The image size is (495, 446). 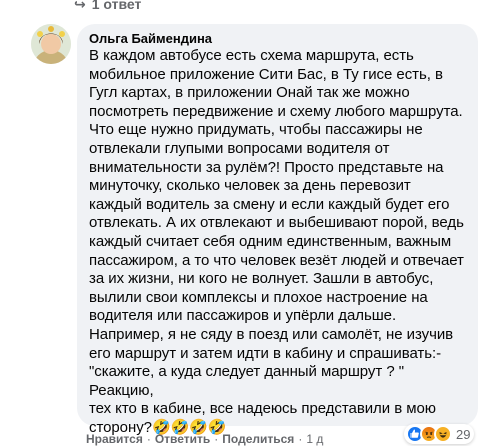 I want to click on comment-timestamp: 1 д, so click(x=314, y=439).